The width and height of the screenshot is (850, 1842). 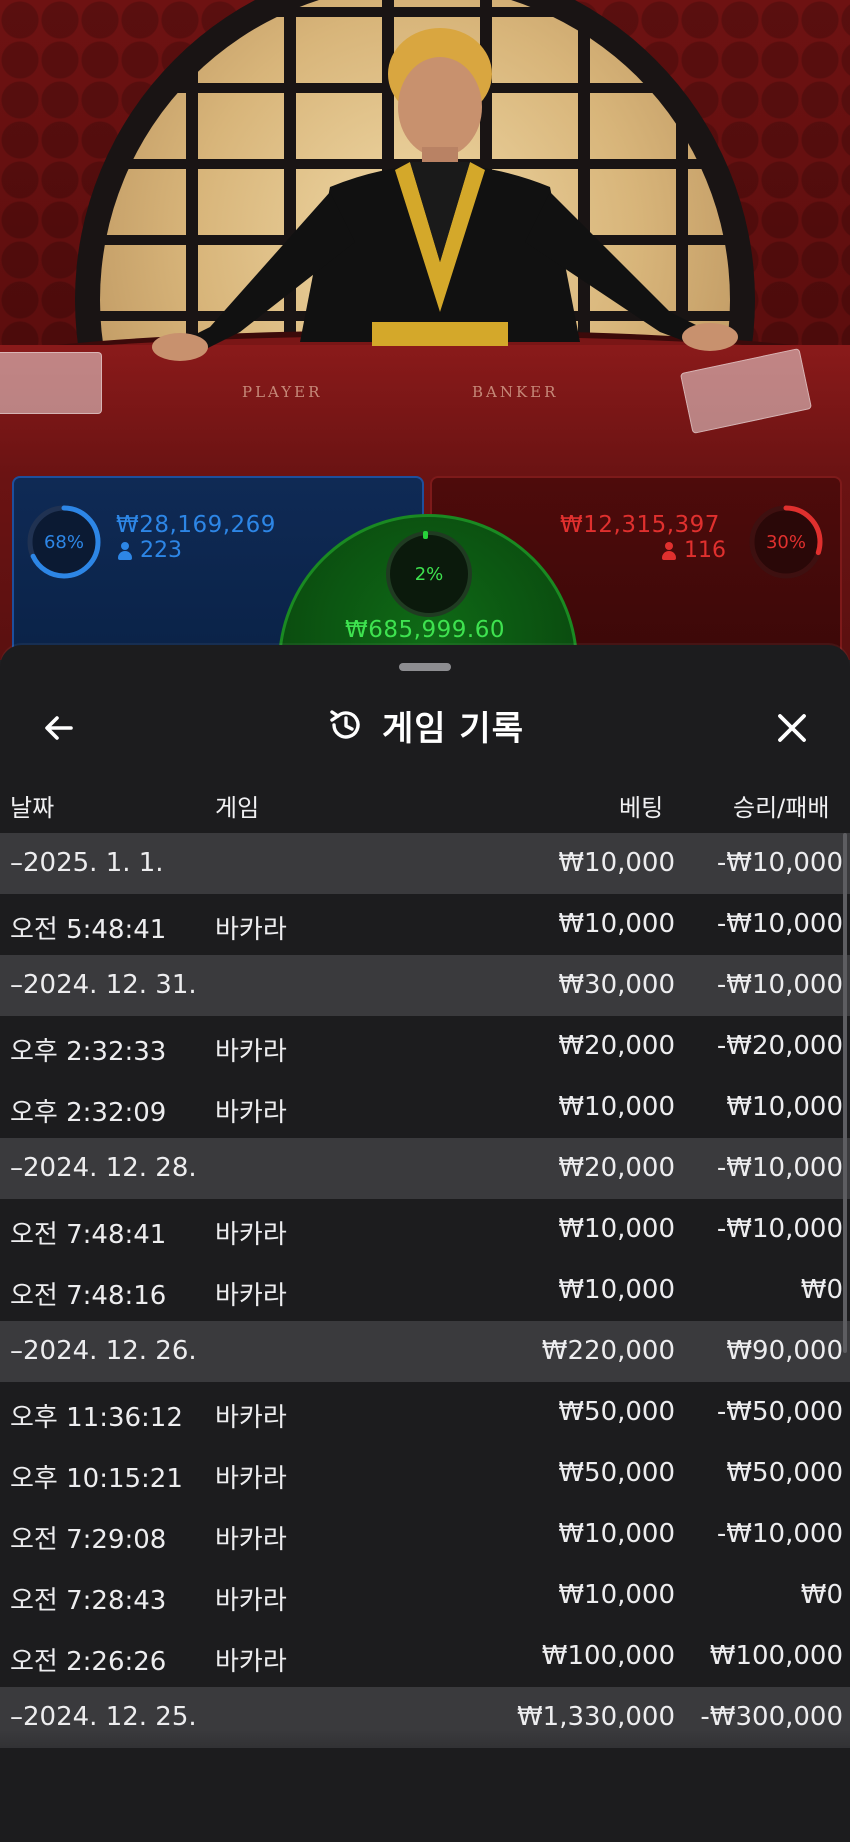 What do you see at coordinates (103, 985) in the screenshot?
I see `date-cell: –2024. 12. 31.` at bounding box center [103, 985].